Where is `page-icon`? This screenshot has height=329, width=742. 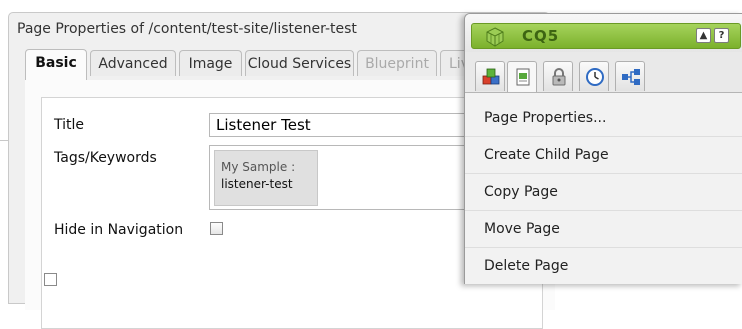 page-icon is located at coordinates (523, 77).